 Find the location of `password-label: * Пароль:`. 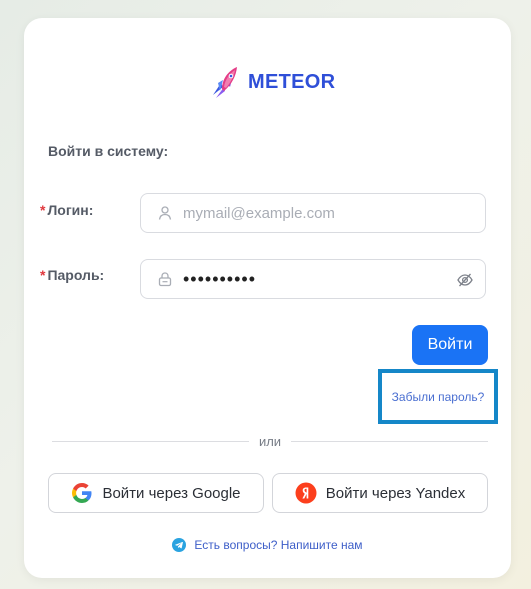

password-label: * Пароль: is located at coordinates (72, 275).